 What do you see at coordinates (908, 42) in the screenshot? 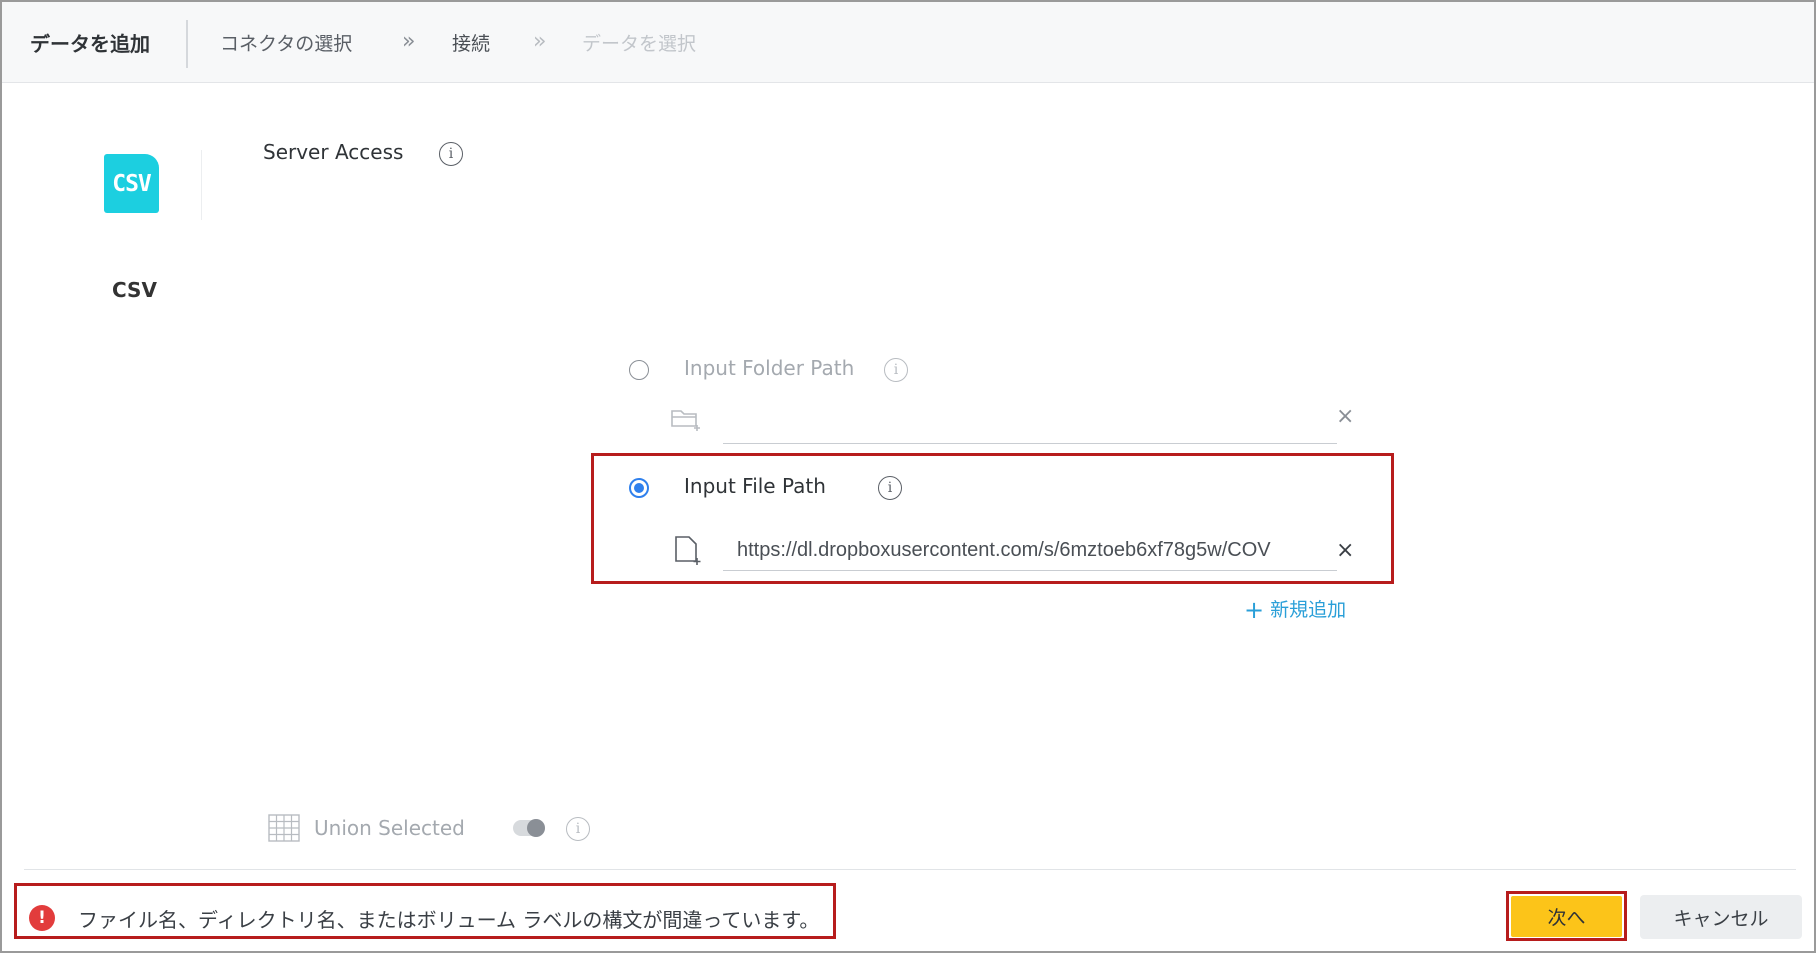
I see `wizard-header: データを追加 コネクタの選択 » 接続 » データを選択` at bounding box center [908, 42].